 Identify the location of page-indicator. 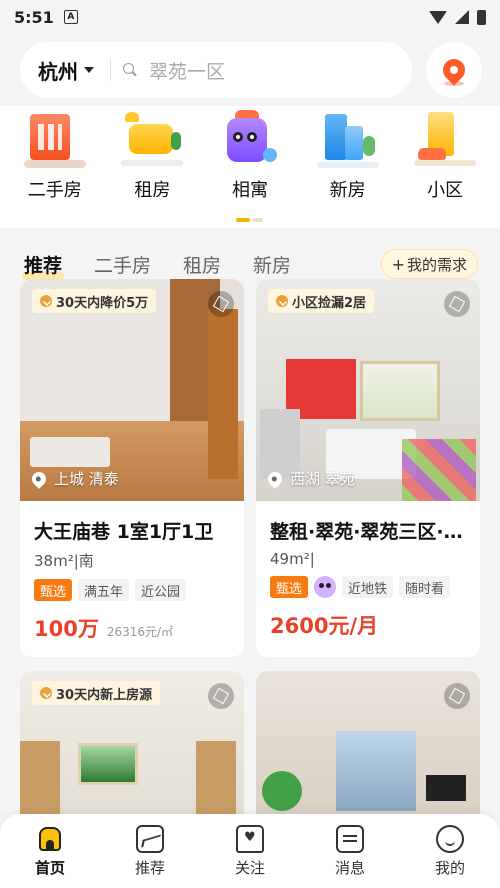
(249, 220).